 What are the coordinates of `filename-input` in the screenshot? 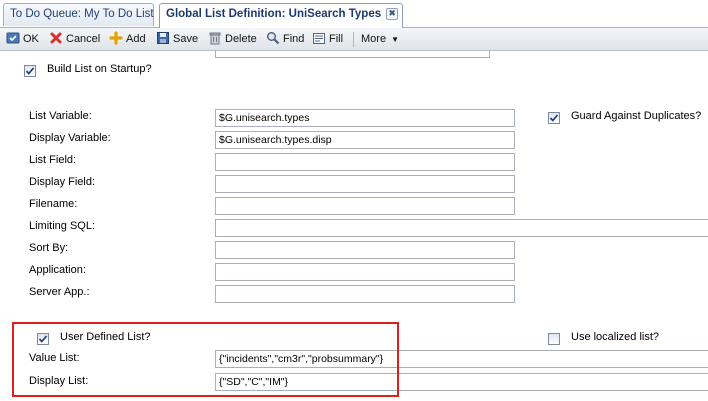 It's located at (365, 206).